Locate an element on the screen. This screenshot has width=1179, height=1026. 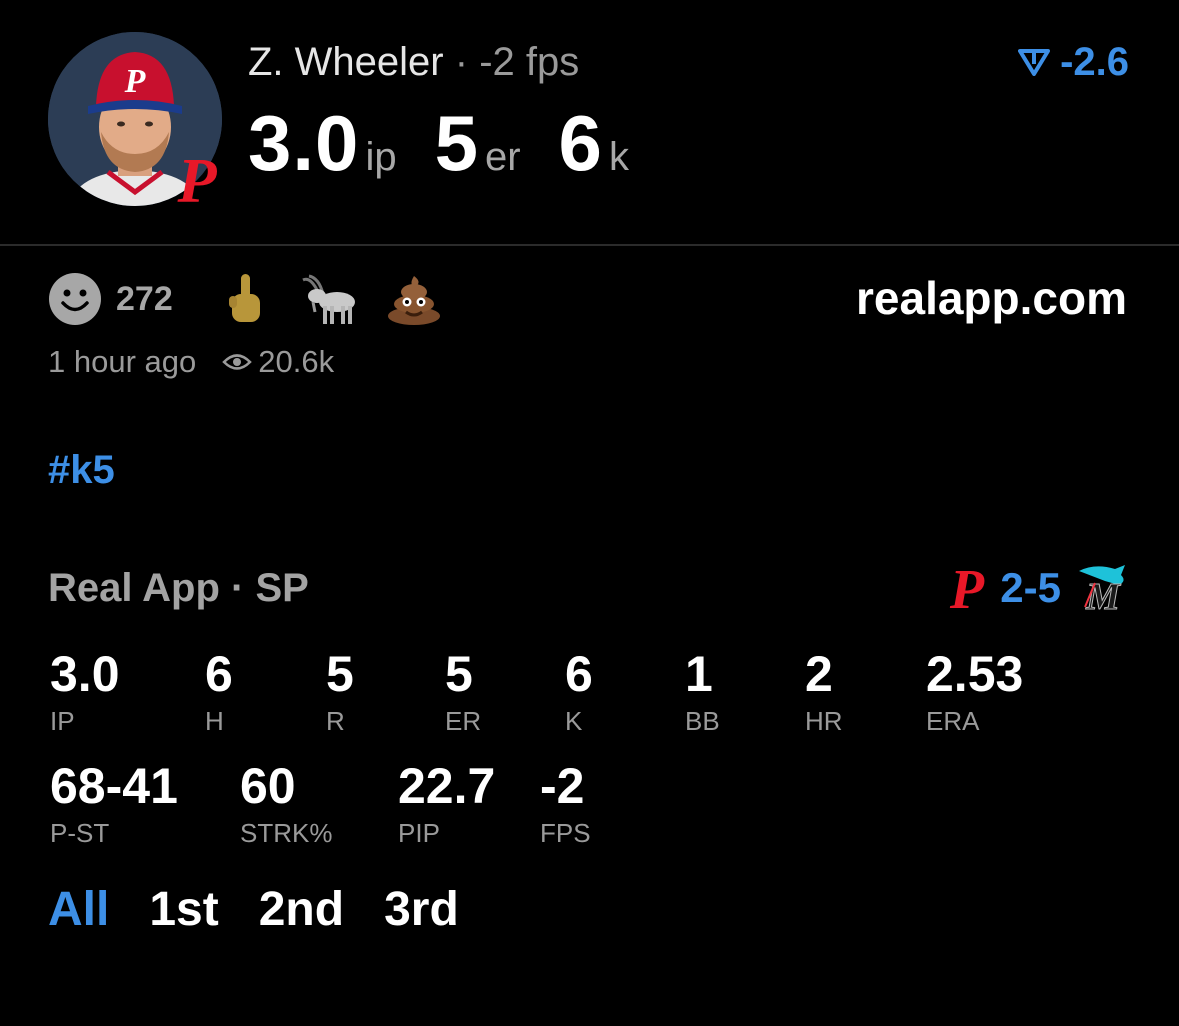
stat-pitches-strikes: 68-41 P-ST is located at coordinates (114, 803).